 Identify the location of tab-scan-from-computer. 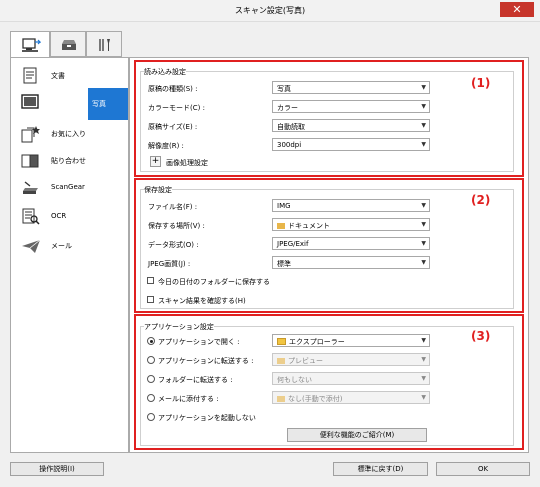
(30, 45).